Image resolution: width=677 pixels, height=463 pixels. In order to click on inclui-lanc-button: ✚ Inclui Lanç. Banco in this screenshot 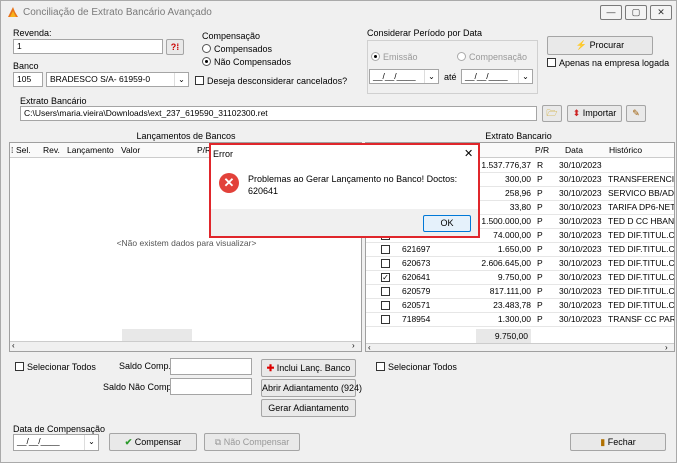, I will do `click(308, 368)`.